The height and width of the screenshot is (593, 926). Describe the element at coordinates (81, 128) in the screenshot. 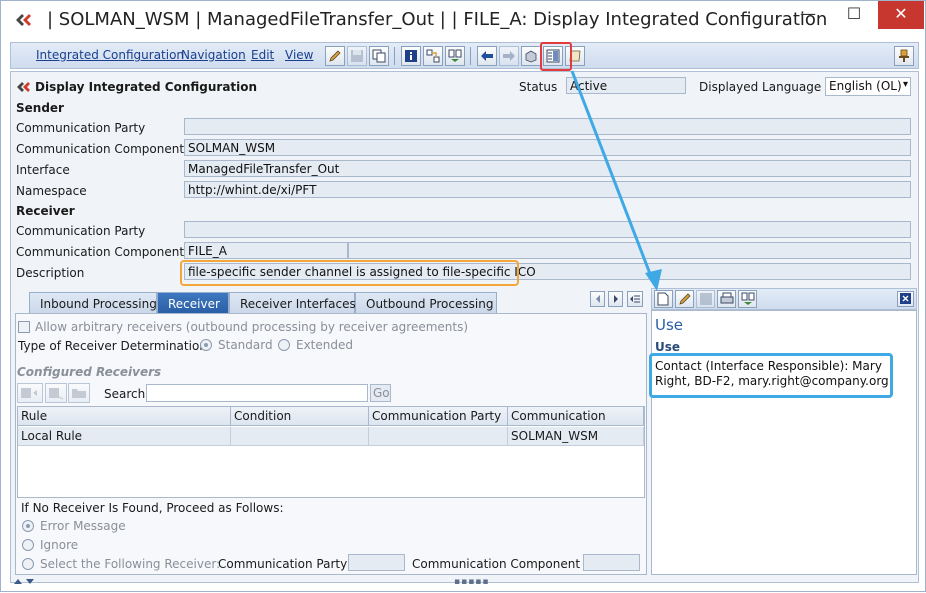

I see `sender-party-label: Communication Party` at that location.